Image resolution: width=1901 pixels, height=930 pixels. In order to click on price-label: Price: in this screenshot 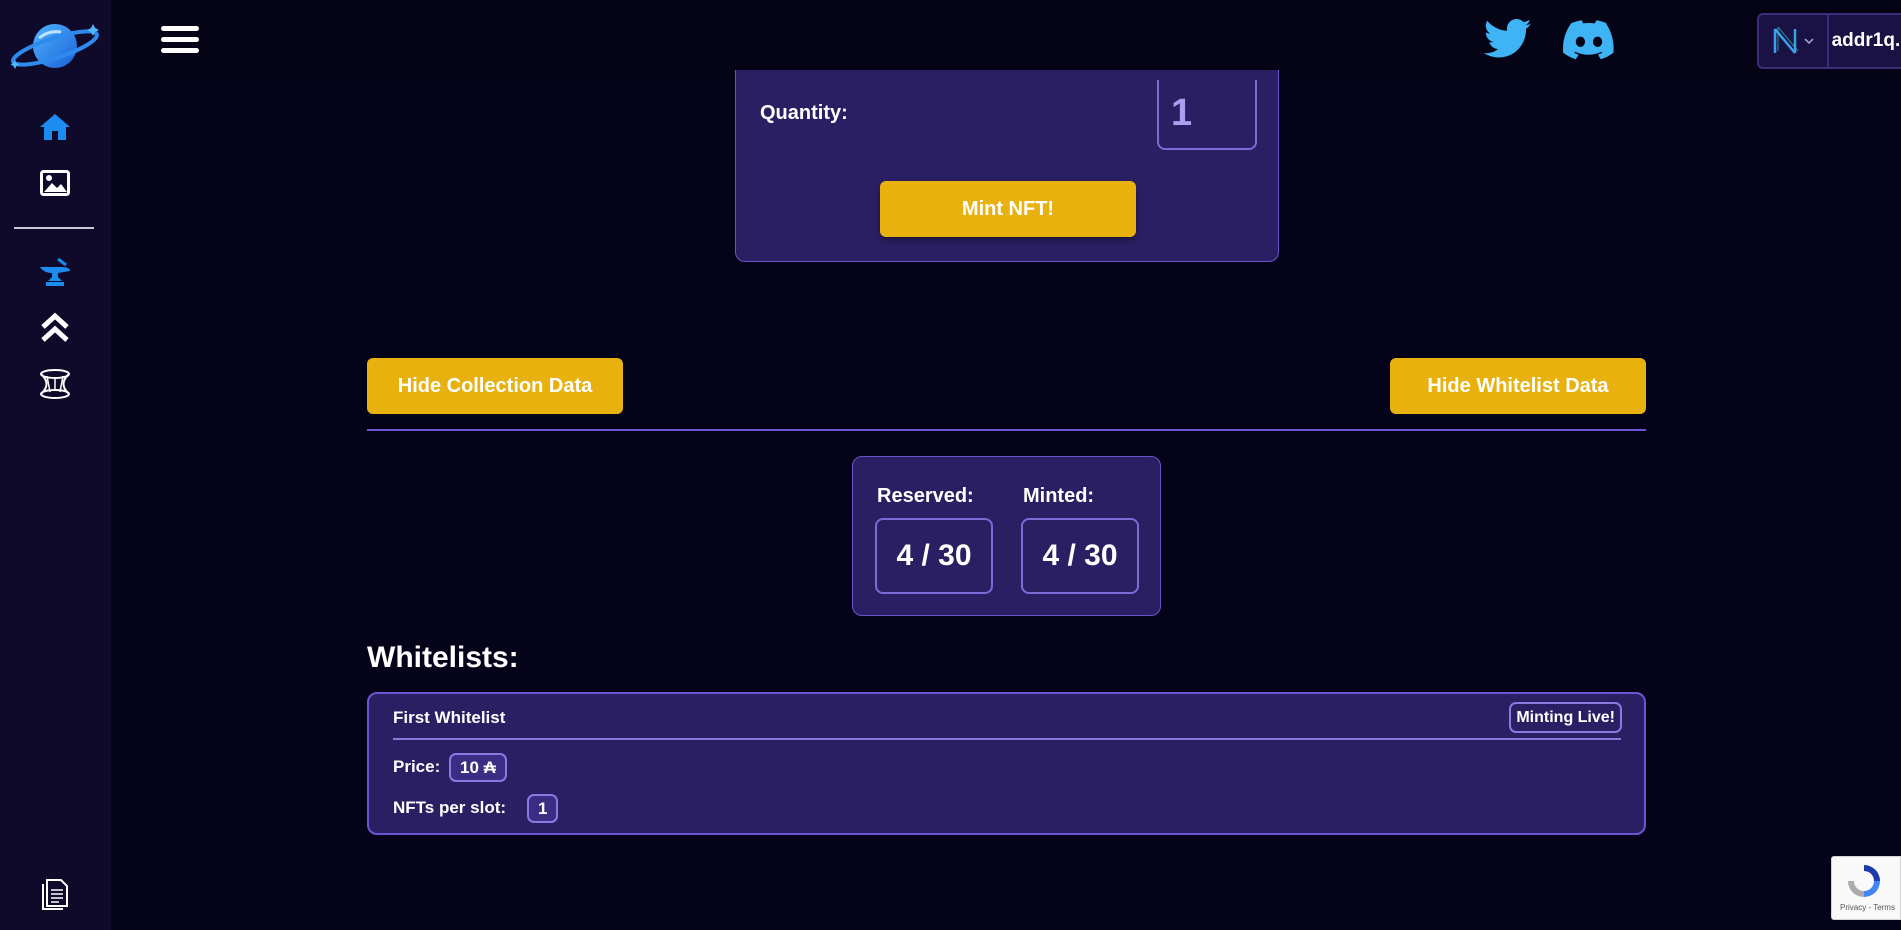, I will do `click(417, 766)`.